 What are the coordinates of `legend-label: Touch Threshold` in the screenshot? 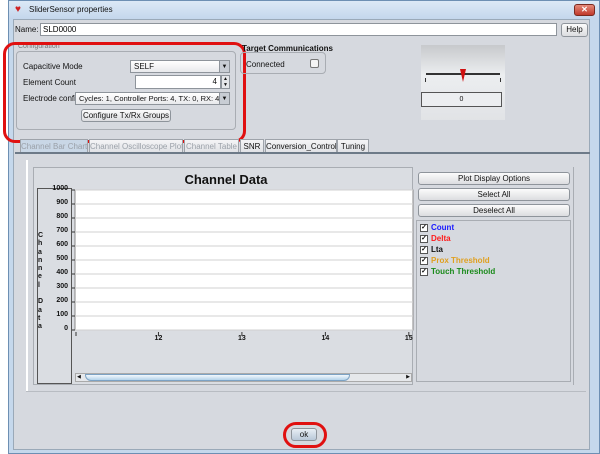 It's located at (463, 271).